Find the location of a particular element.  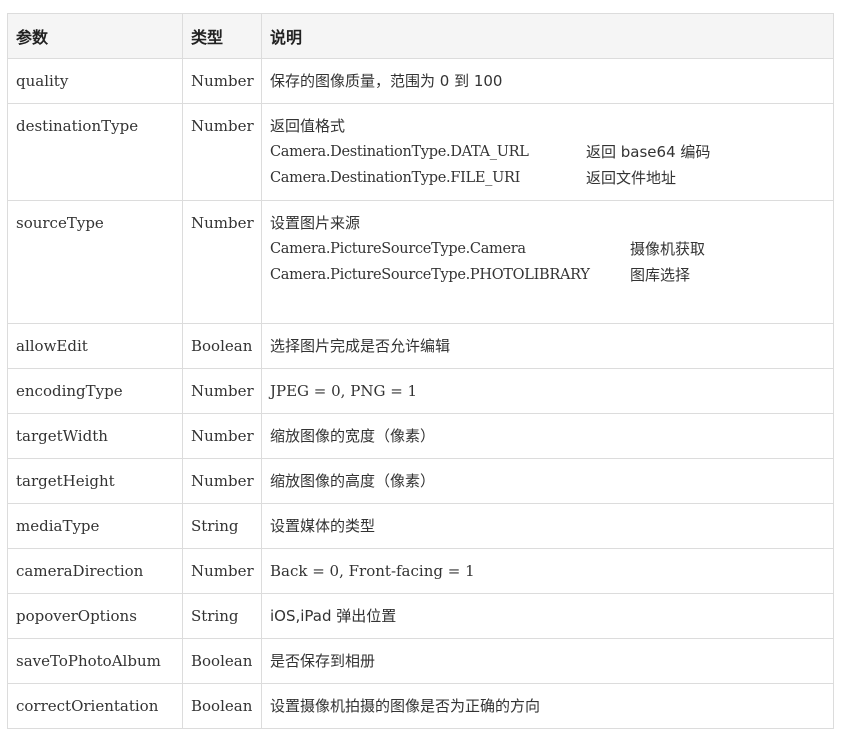

param-desc: 设置媒体的类型 is located at coordinates (323, 526).